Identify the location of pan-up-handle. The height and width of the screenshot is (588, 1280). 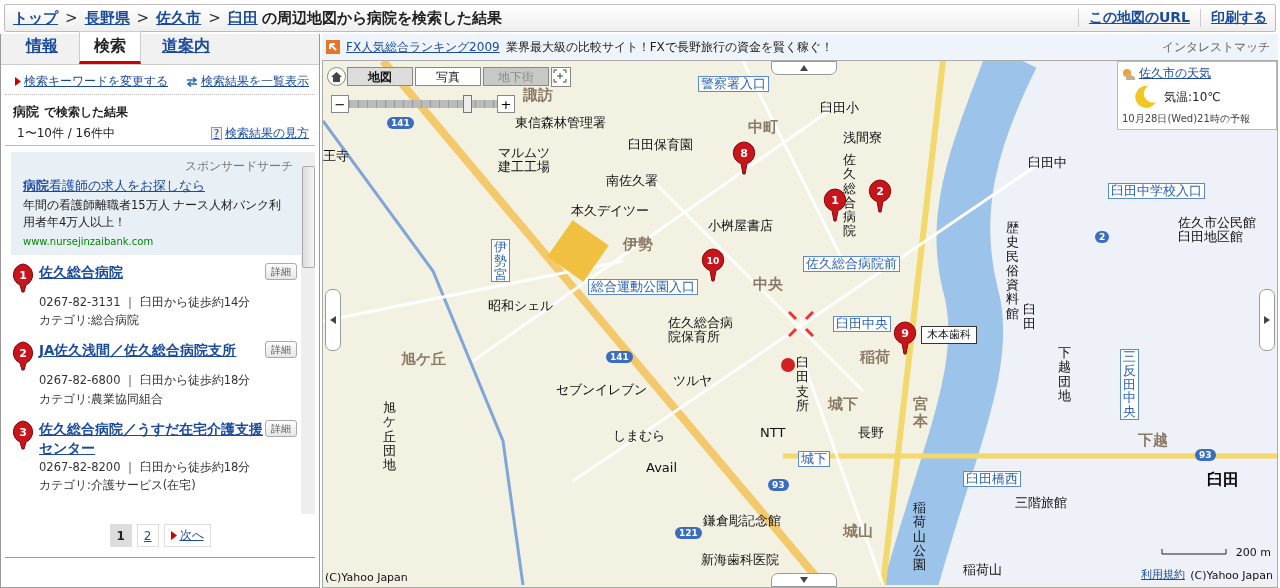
(804, 68).